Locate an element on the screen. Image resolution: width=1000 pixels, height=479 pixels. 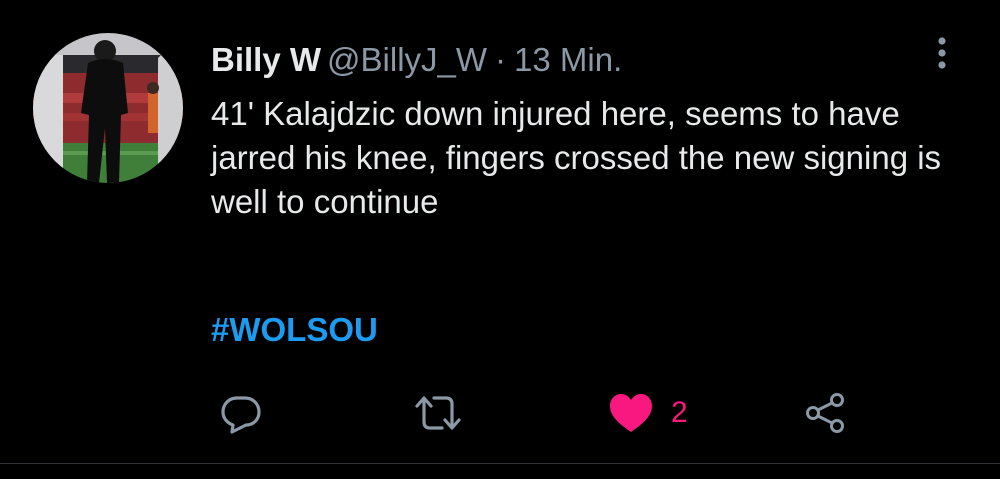
divider is located at coordinates (500, 463).